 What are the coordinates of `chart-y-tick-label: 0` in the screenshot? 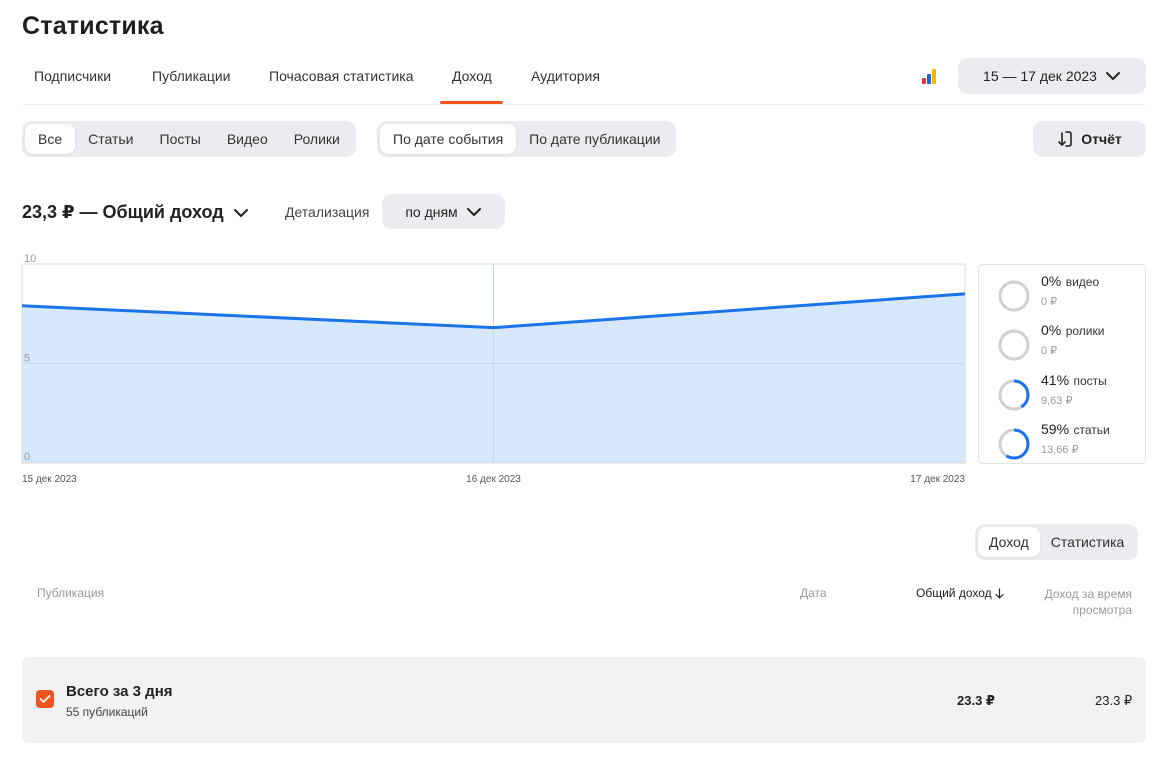 It's located at (27, 457).